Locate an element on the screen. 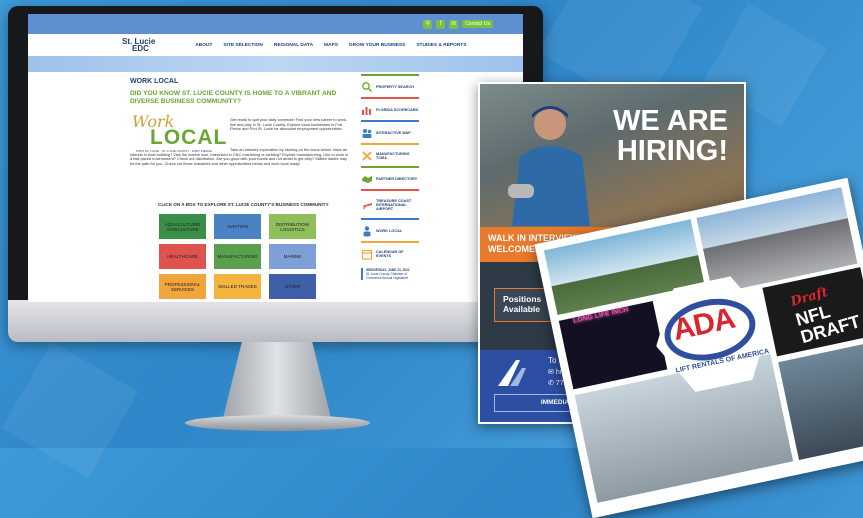 This screenshot has width=863, height=518. tile-label: OTHER is located at coordinates (292, 286).